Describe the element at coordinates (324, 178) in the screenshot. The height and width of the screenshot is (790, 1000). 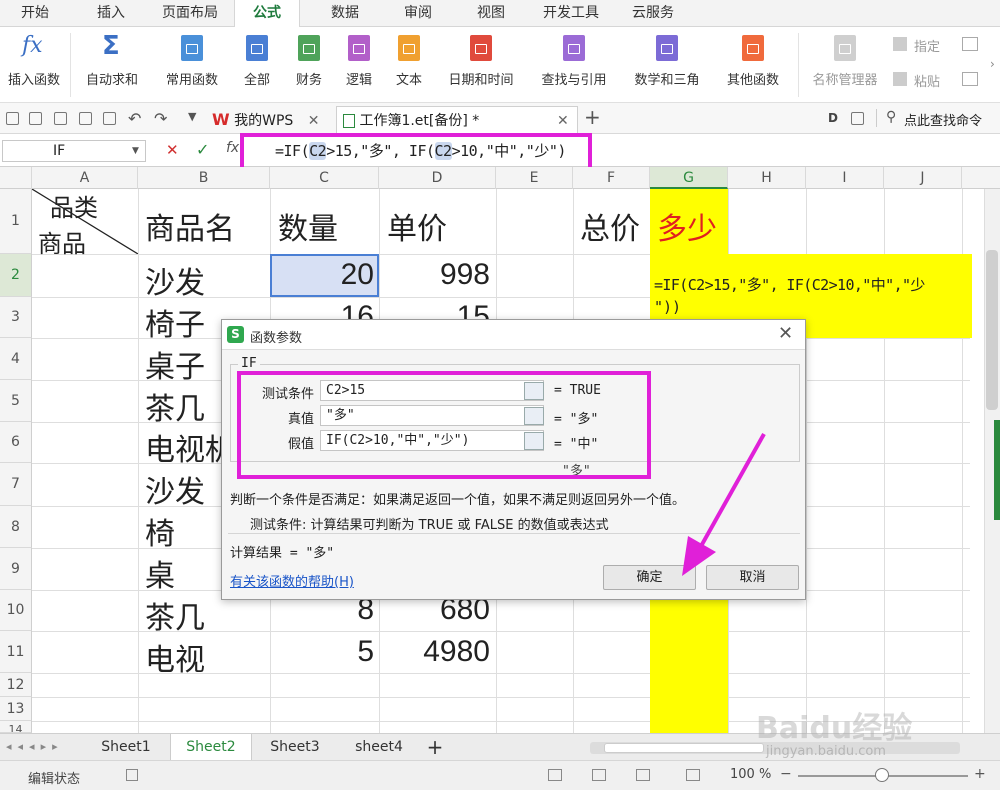
I see `column-header: C` at that location.